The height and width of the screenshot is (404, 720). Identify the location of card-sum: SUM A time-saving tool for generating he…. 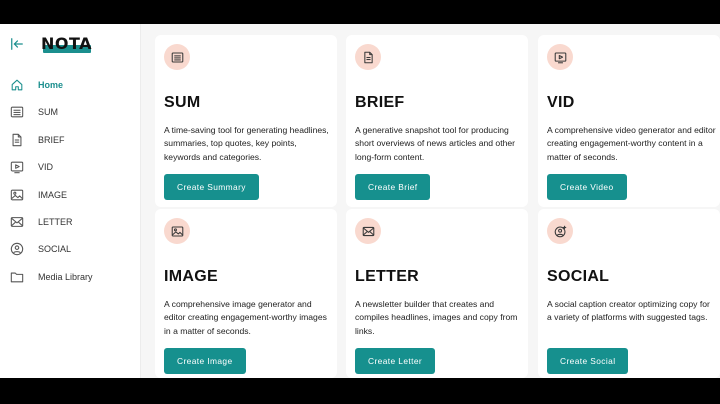
(246, 121).